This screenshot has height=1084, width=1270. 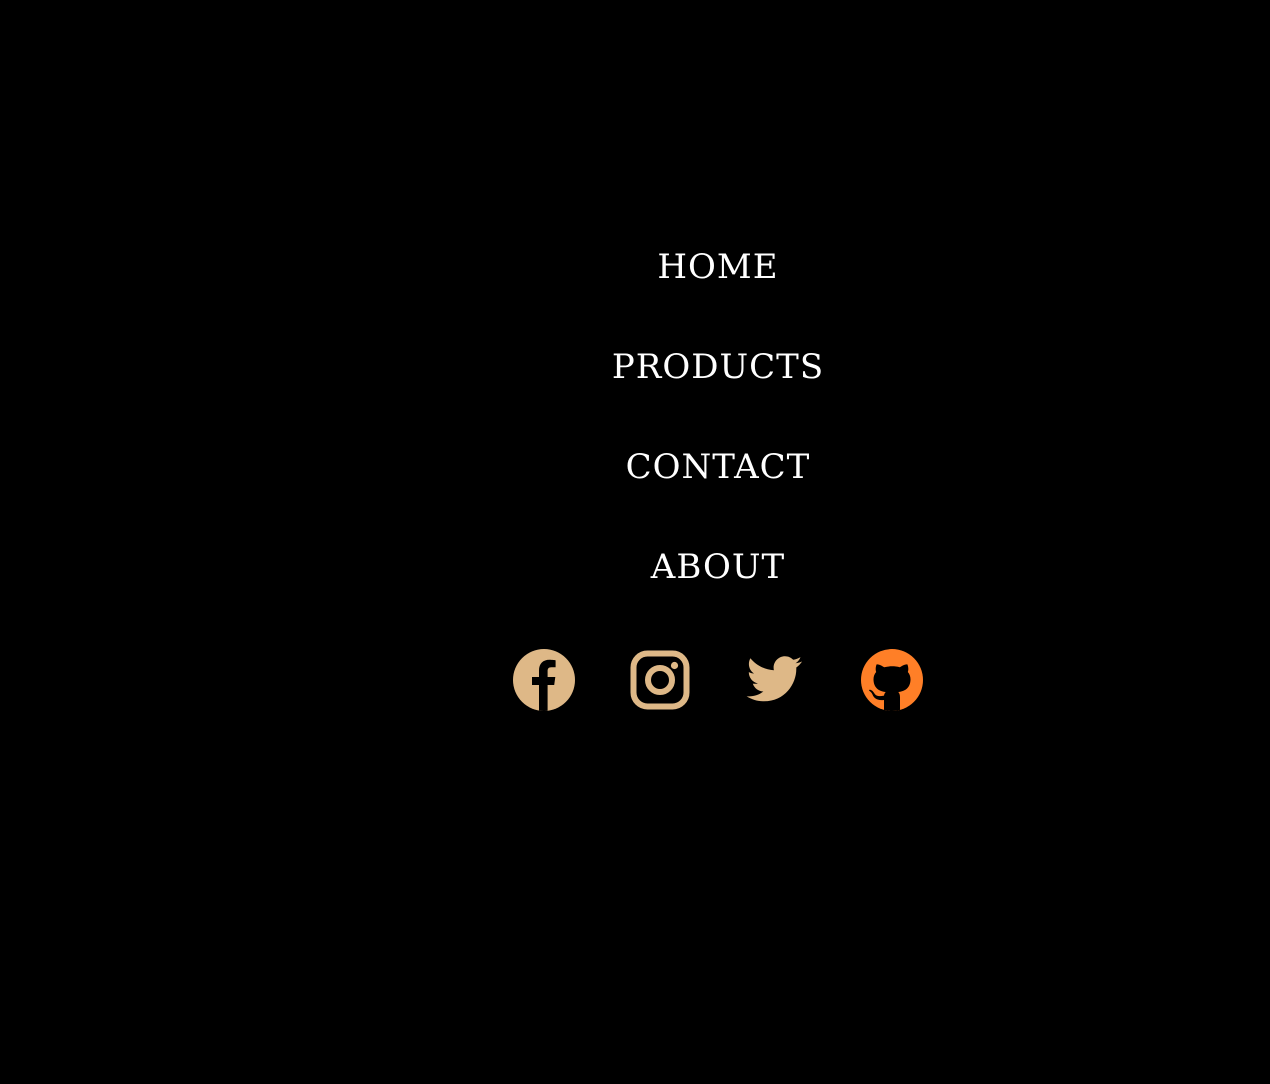 I want to click on twitter-link, so click(x=774, y=680).